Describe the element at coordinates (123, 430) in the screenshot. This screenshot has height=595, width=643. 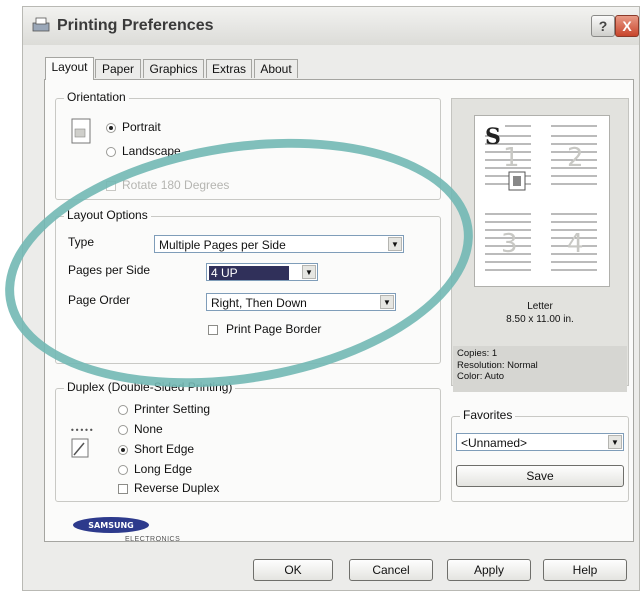
I see `duplex-none-radio` at that location.